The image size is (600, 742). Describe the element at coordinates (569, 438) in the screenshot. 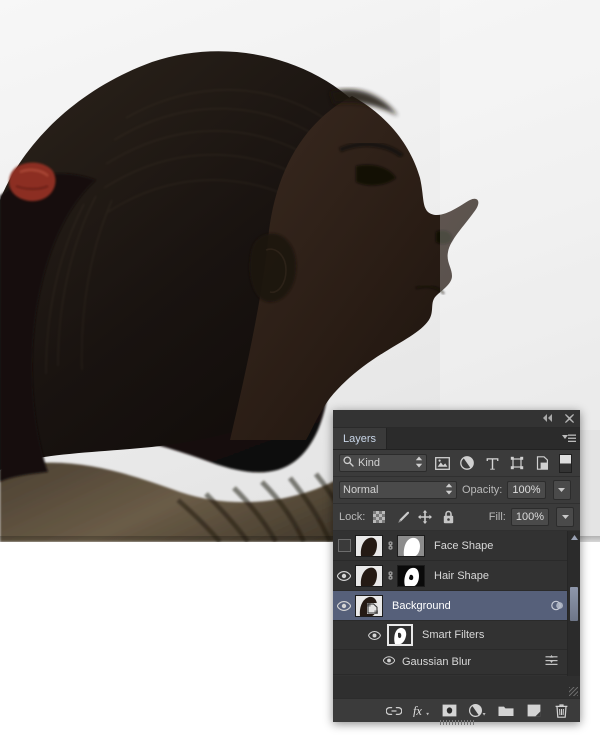

I see `panel-menu-icon` at that location.